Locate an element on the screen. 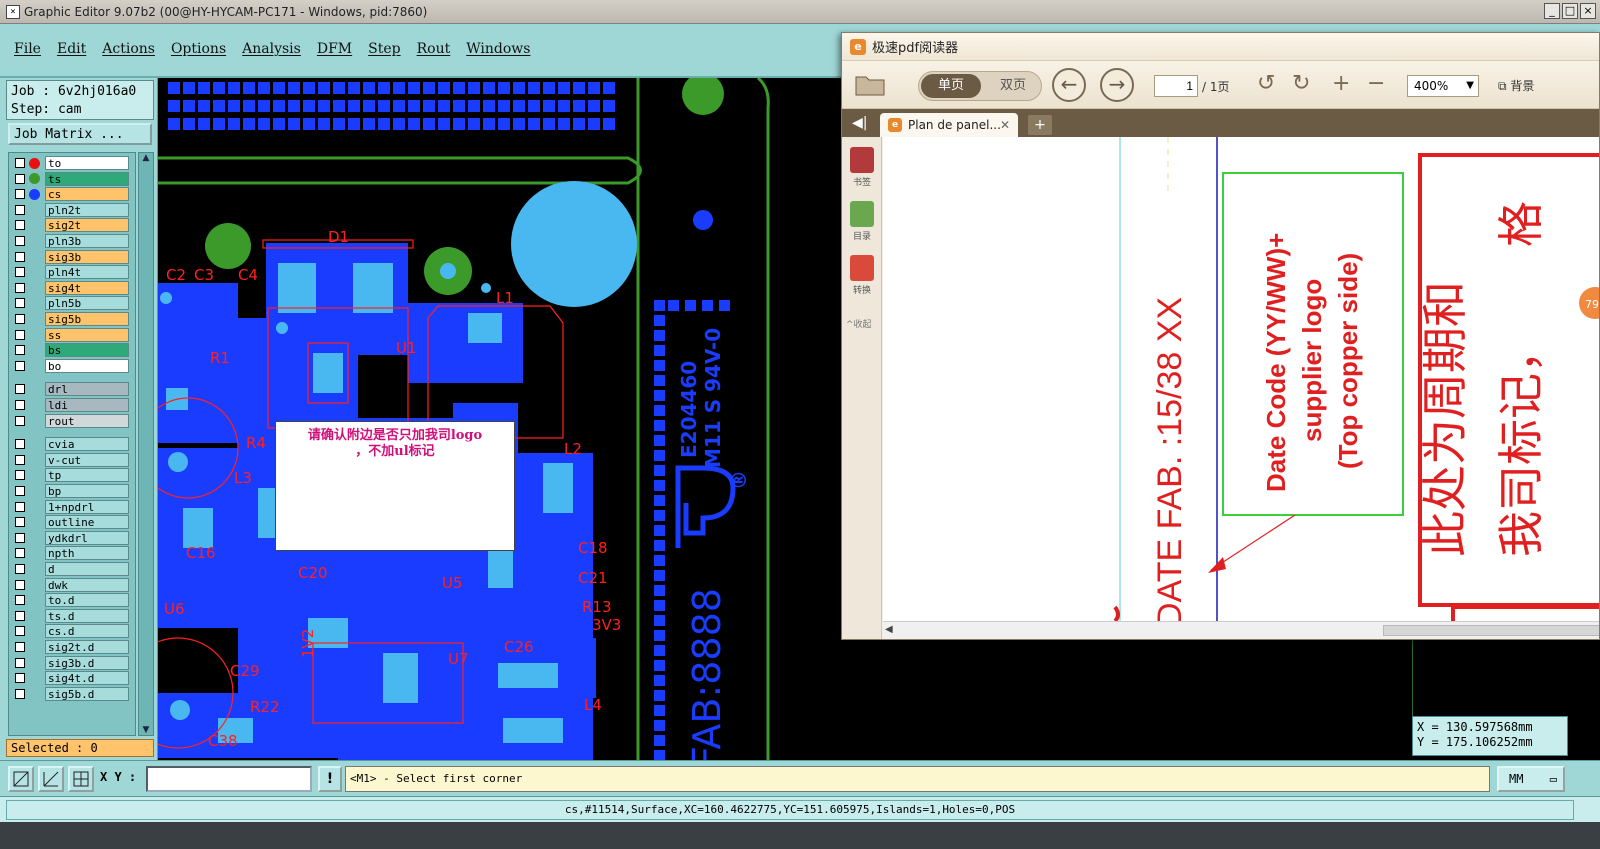 This screenshot has width=1600, height=849. rotate-right-icon: ↻ is located at coordinates (1301, 84).